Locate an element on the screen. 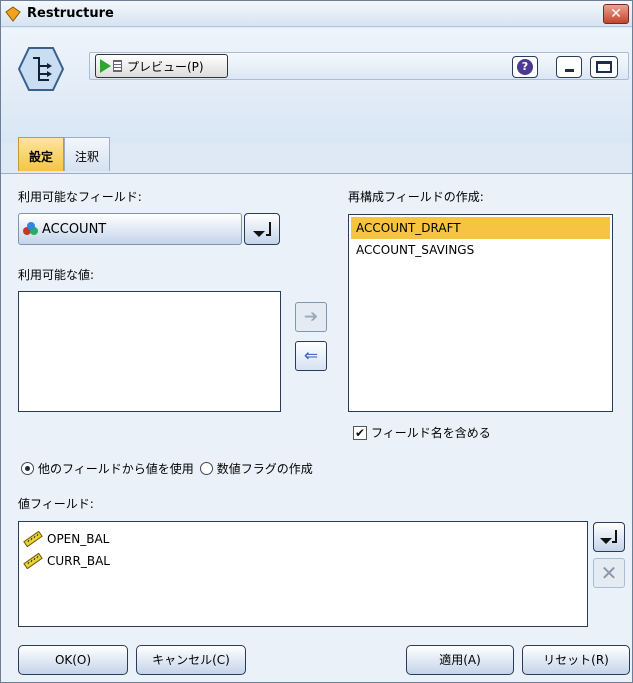 The width and height of the screenshot is (633, 683). include-field-name-label: フィールド名を含める is located at coordinates (431, 433).